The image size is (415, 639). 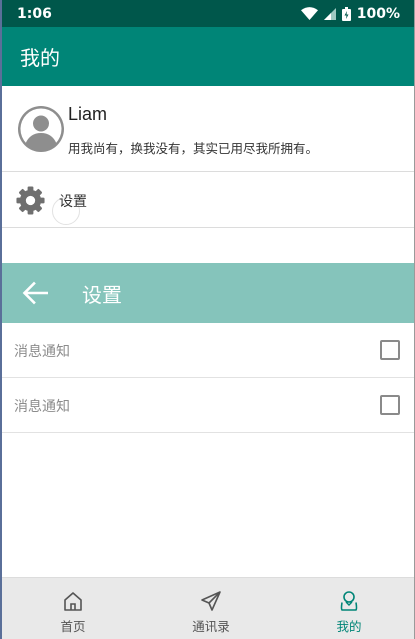 I want to click on nav-item-home: 首页, so click(x=73, y=608).